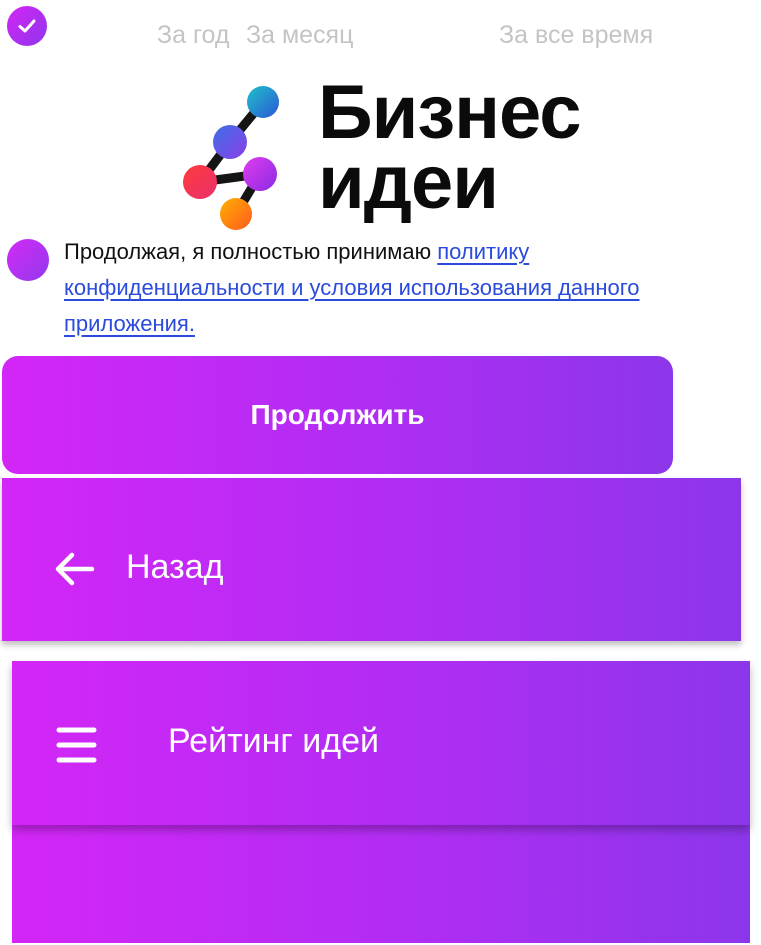  Describe the element at coordinates (450, 112) in the screenshot. I see `brand-line-1: Бизнес` at that location.